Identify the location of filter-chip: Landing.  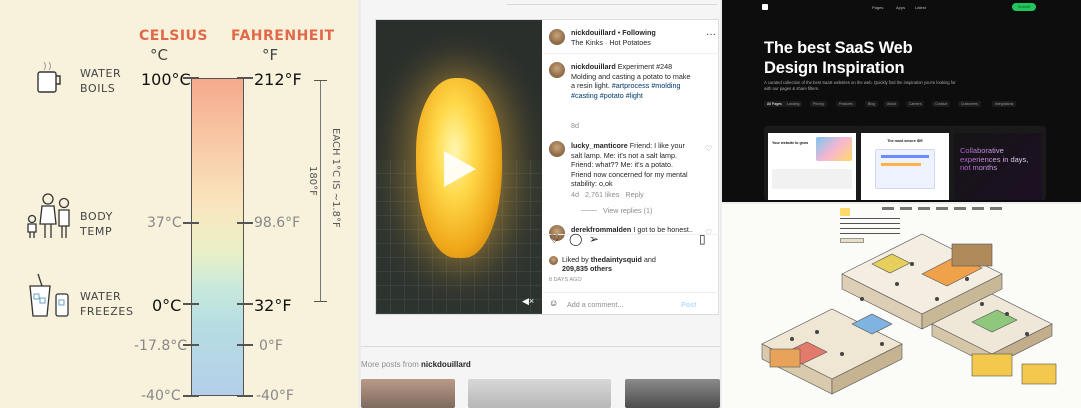
(793, 104).